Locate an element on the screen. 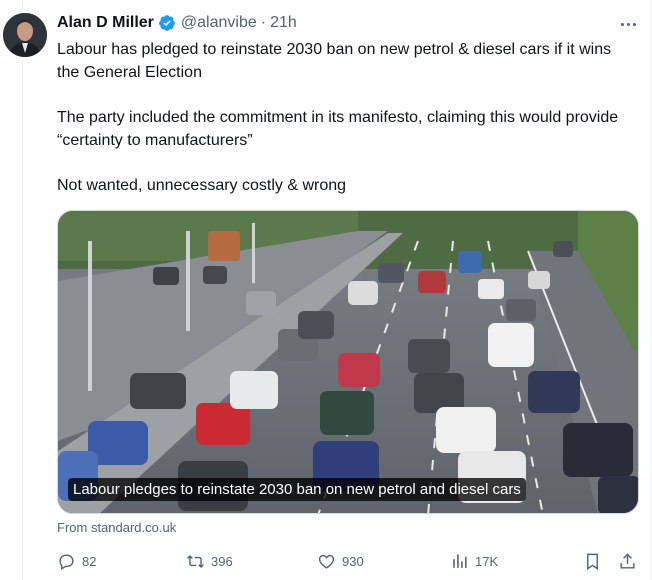  share-icon is located at coordinates (627, 561).